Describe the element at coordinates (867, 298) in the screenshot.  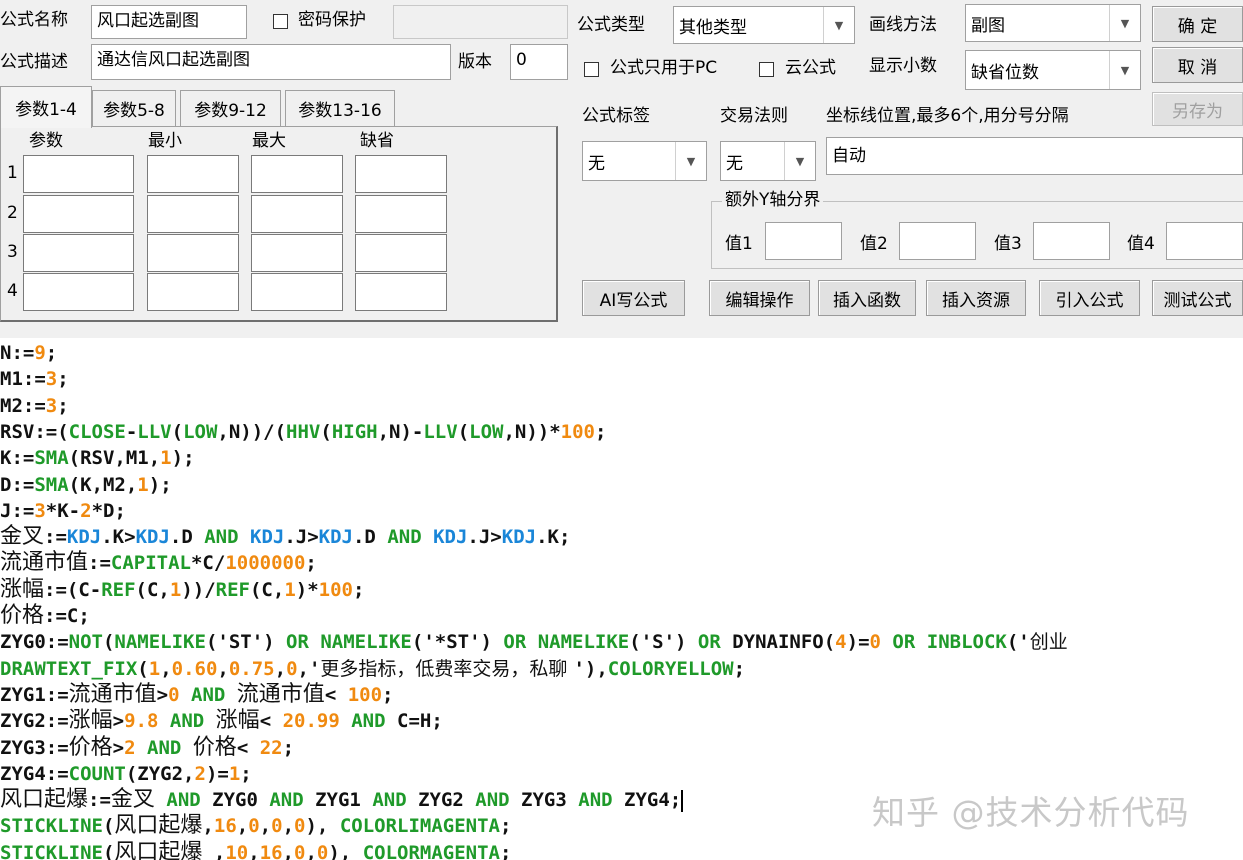
I see `insert-function-button: 插入函数` at that location.